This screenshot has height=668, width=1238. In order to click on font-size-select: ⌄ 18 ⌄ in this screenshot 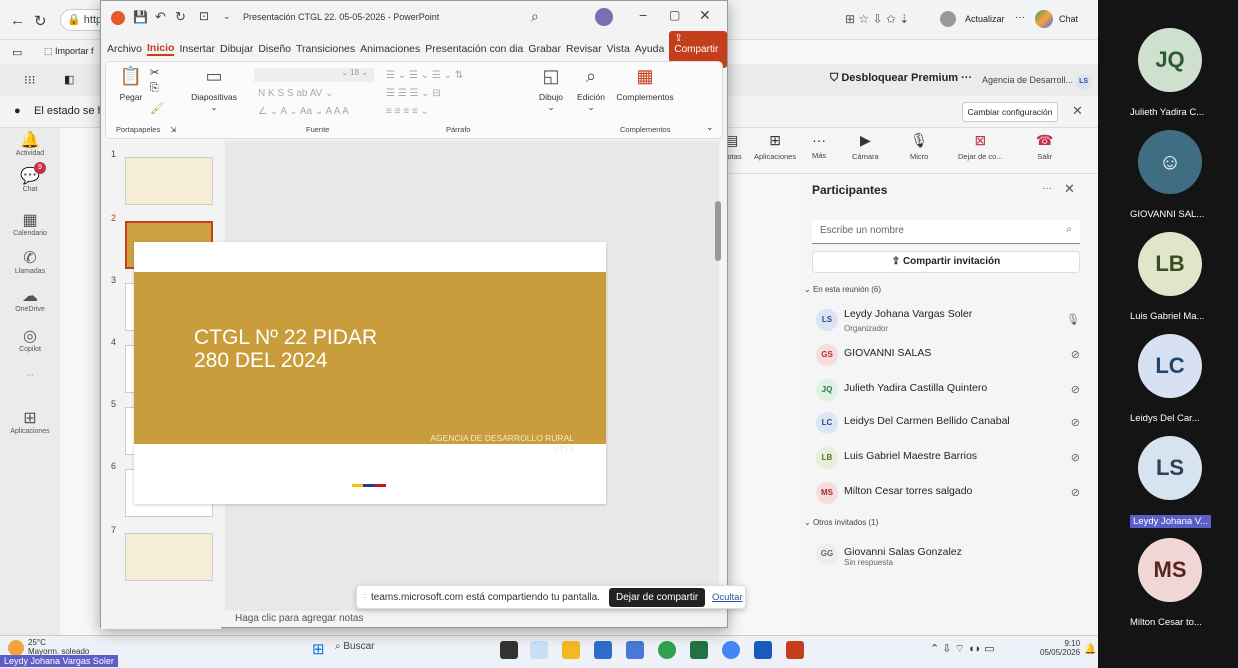, I will do `click(314, 75)`.